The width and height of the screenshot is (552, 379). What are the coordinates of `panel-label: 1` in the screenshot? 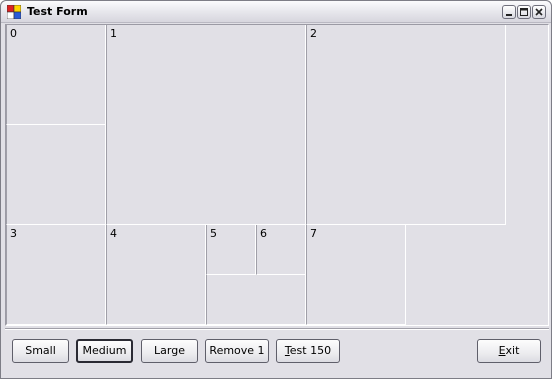 It's located at (113, 33).